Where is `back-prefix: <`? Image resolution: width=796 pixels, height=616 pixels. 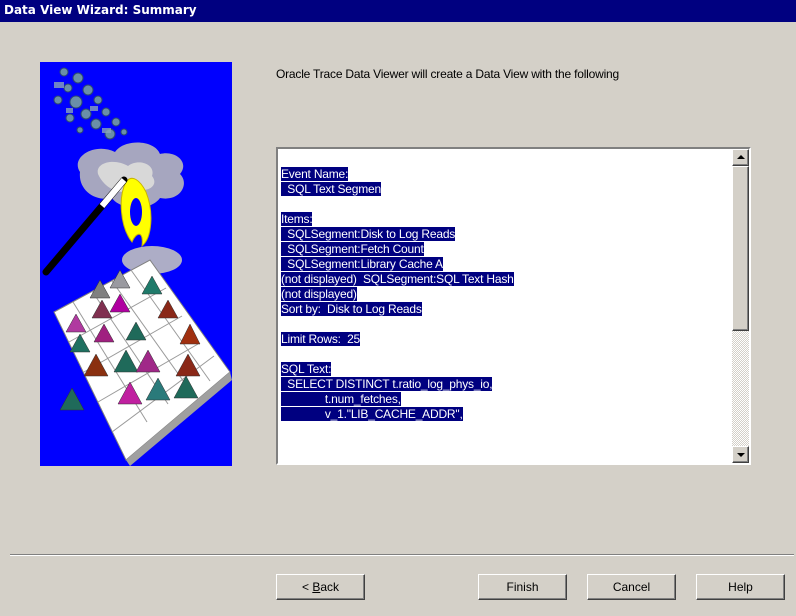 back-prefix: < is located at coordinates (307, 587).